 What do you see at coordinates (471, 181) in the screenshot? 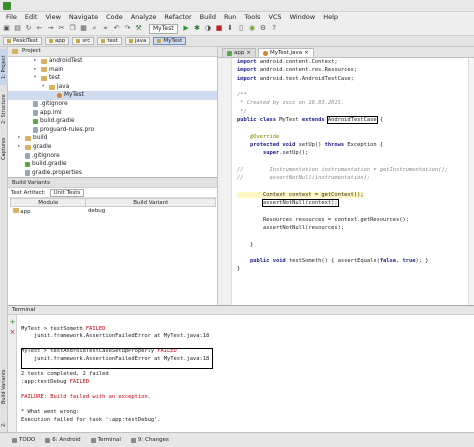
I see `editor-scrollbar` at bounding box center [471, 181].